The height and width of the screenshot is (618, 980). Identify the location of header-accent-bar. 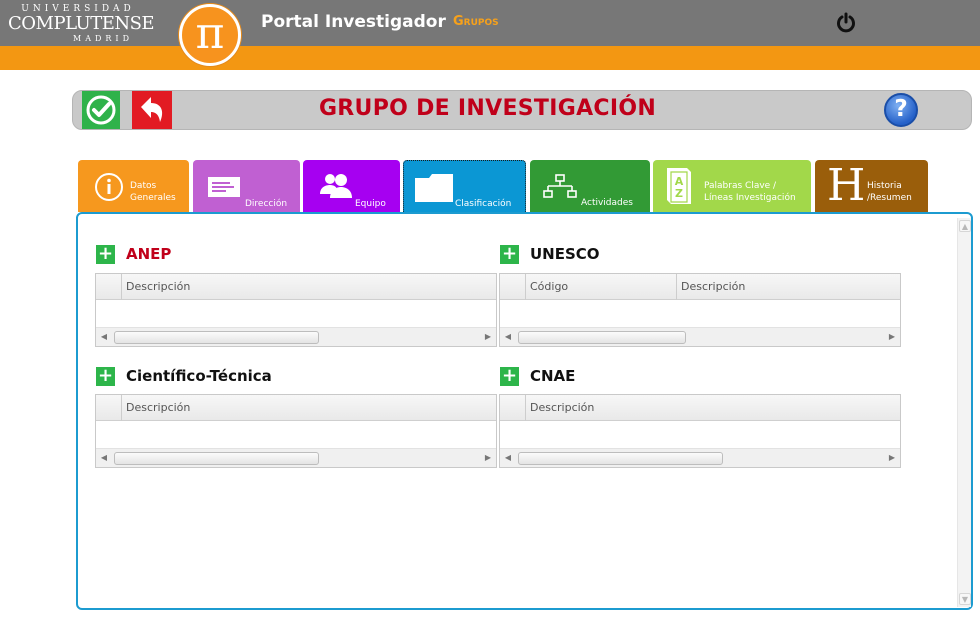
(490, 58).